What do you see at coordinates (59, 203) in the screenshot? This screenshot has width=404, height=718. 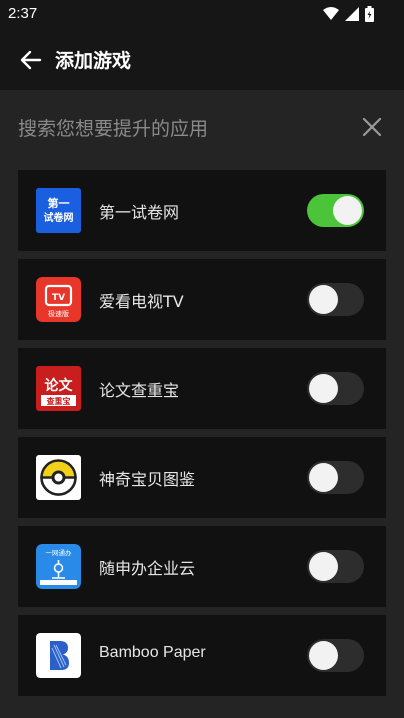 I see `svg-text: 第一` at bounding box center [59, 203].